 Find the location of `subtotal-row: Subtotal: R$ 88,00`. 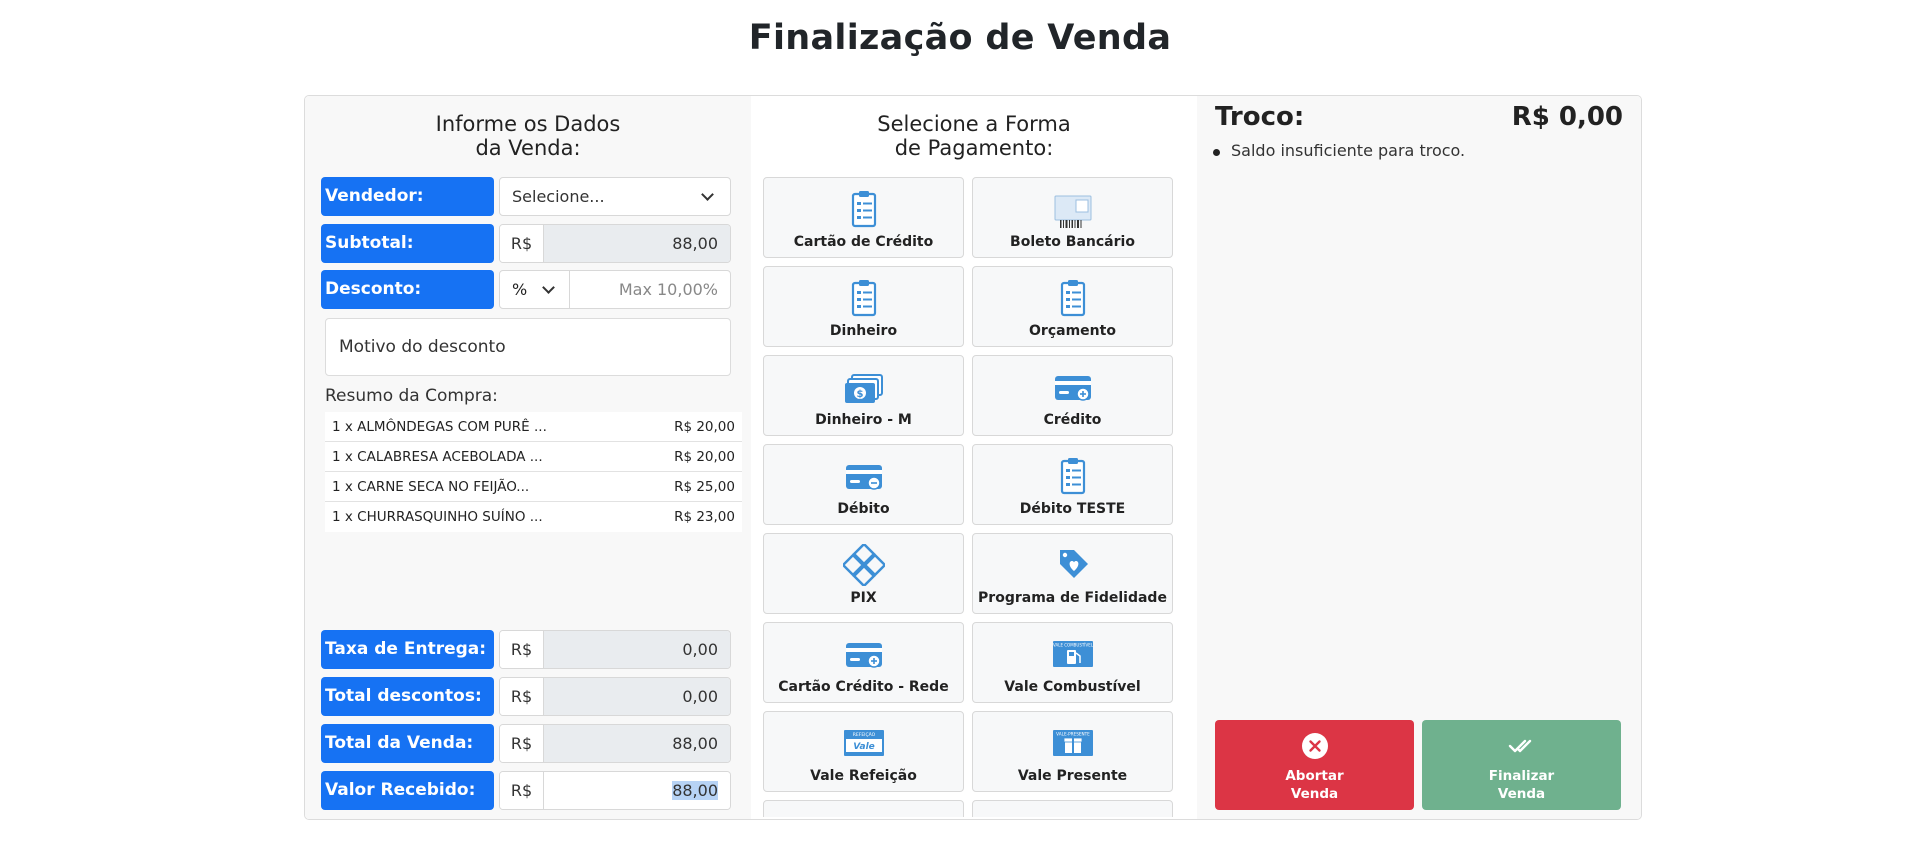

subtotal-row: Subtotal: R$ 88,00 is located at coordinates (526, 243).